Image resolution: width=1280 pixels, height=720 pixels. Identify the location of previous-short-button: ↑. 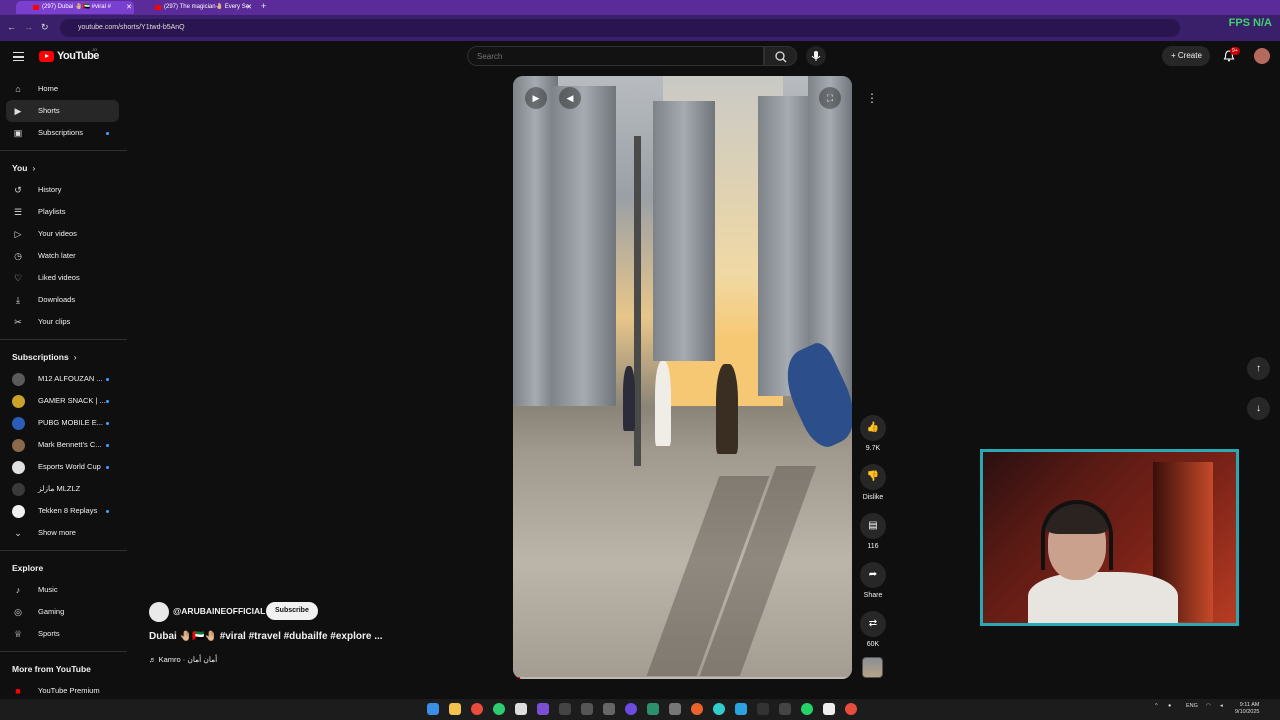
(1258, 368).